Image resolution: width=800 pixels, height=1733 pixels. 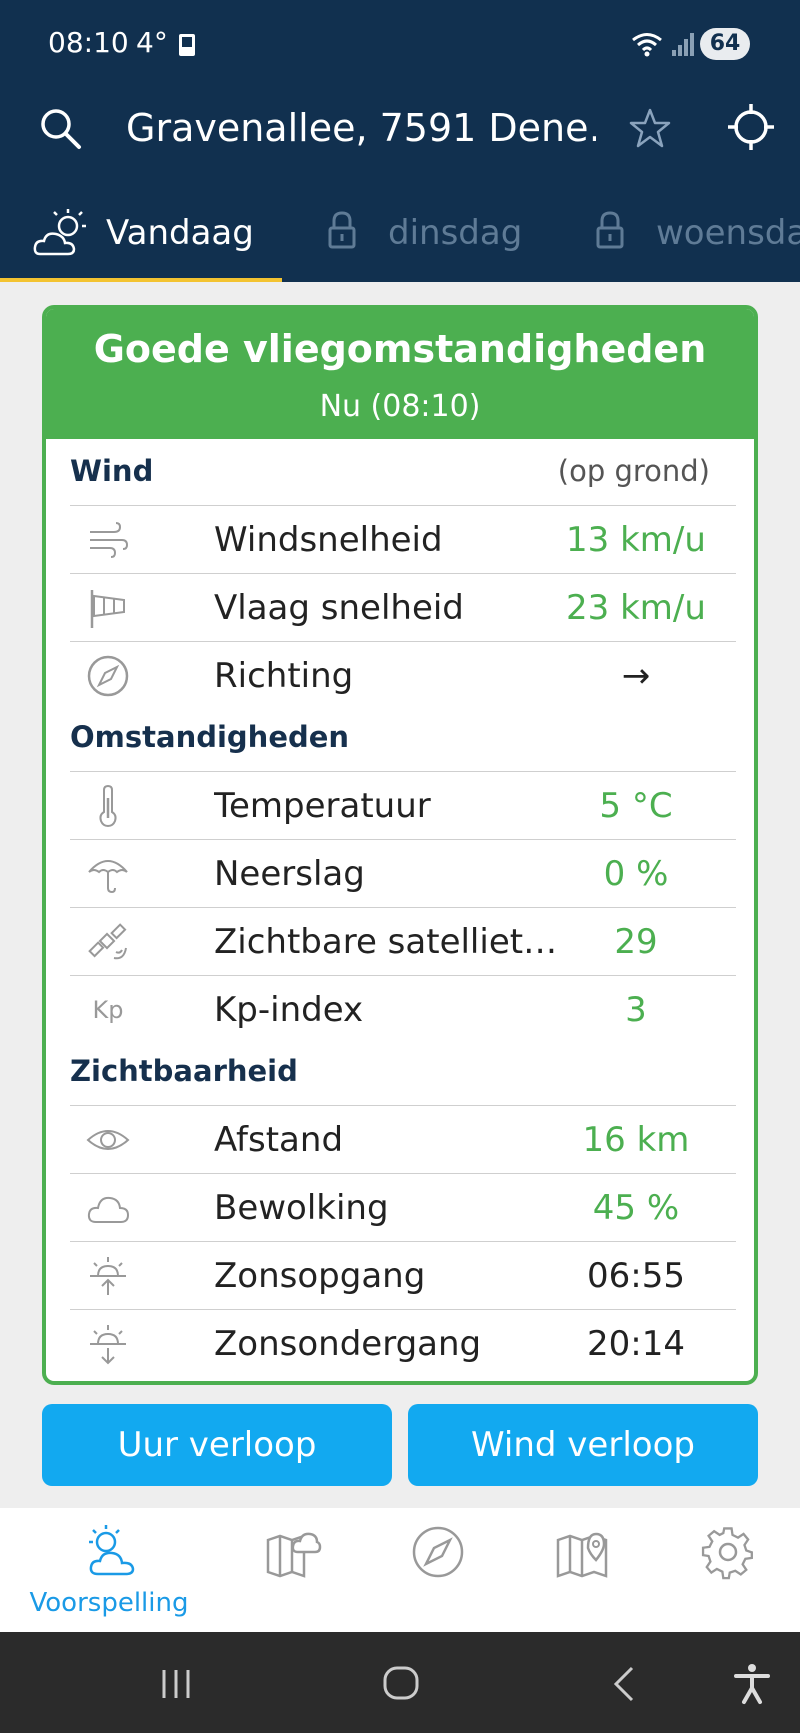 What do you see at coordinates (636, 1208) in the screenshot?
I see `row-value: 45 %` at bounding box center [636, 1208].